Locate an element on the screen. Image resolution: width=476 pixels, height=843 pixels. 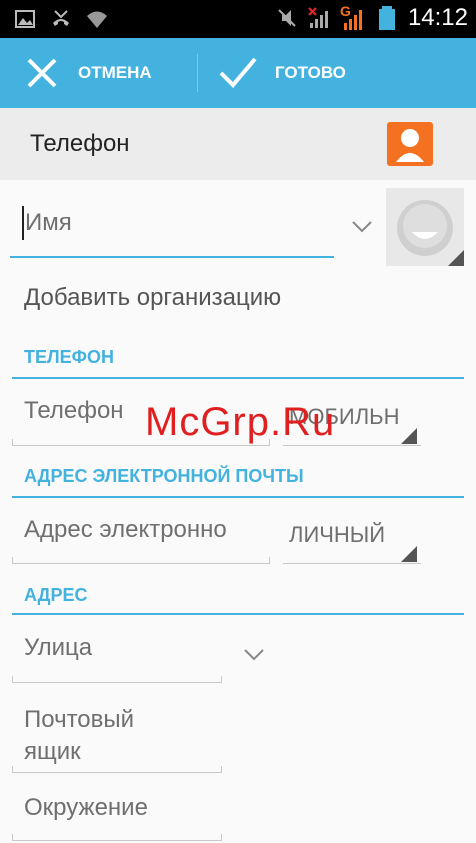
done-label: ГОТОВО is located at coordinates (310, 72).